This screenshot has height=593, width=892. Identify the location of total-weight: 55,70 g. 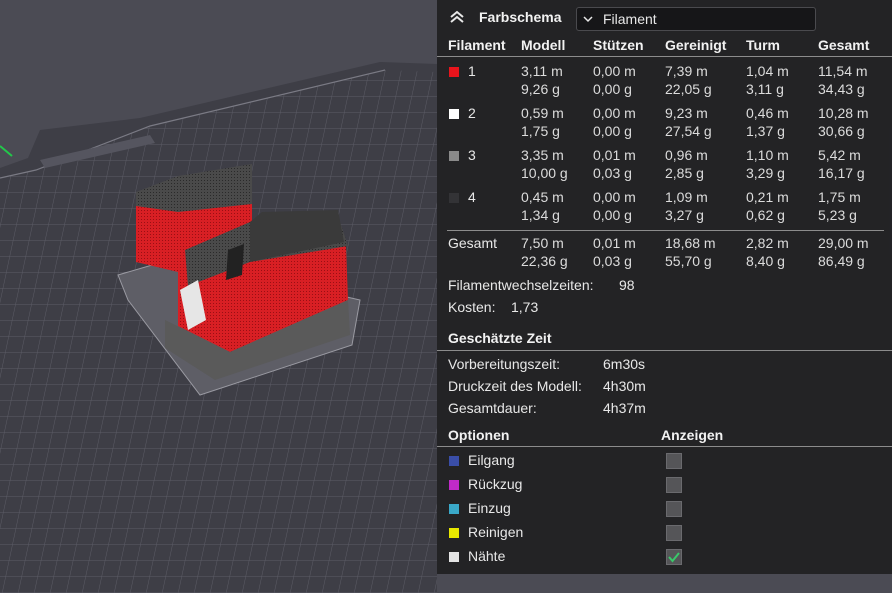
(688, 261).